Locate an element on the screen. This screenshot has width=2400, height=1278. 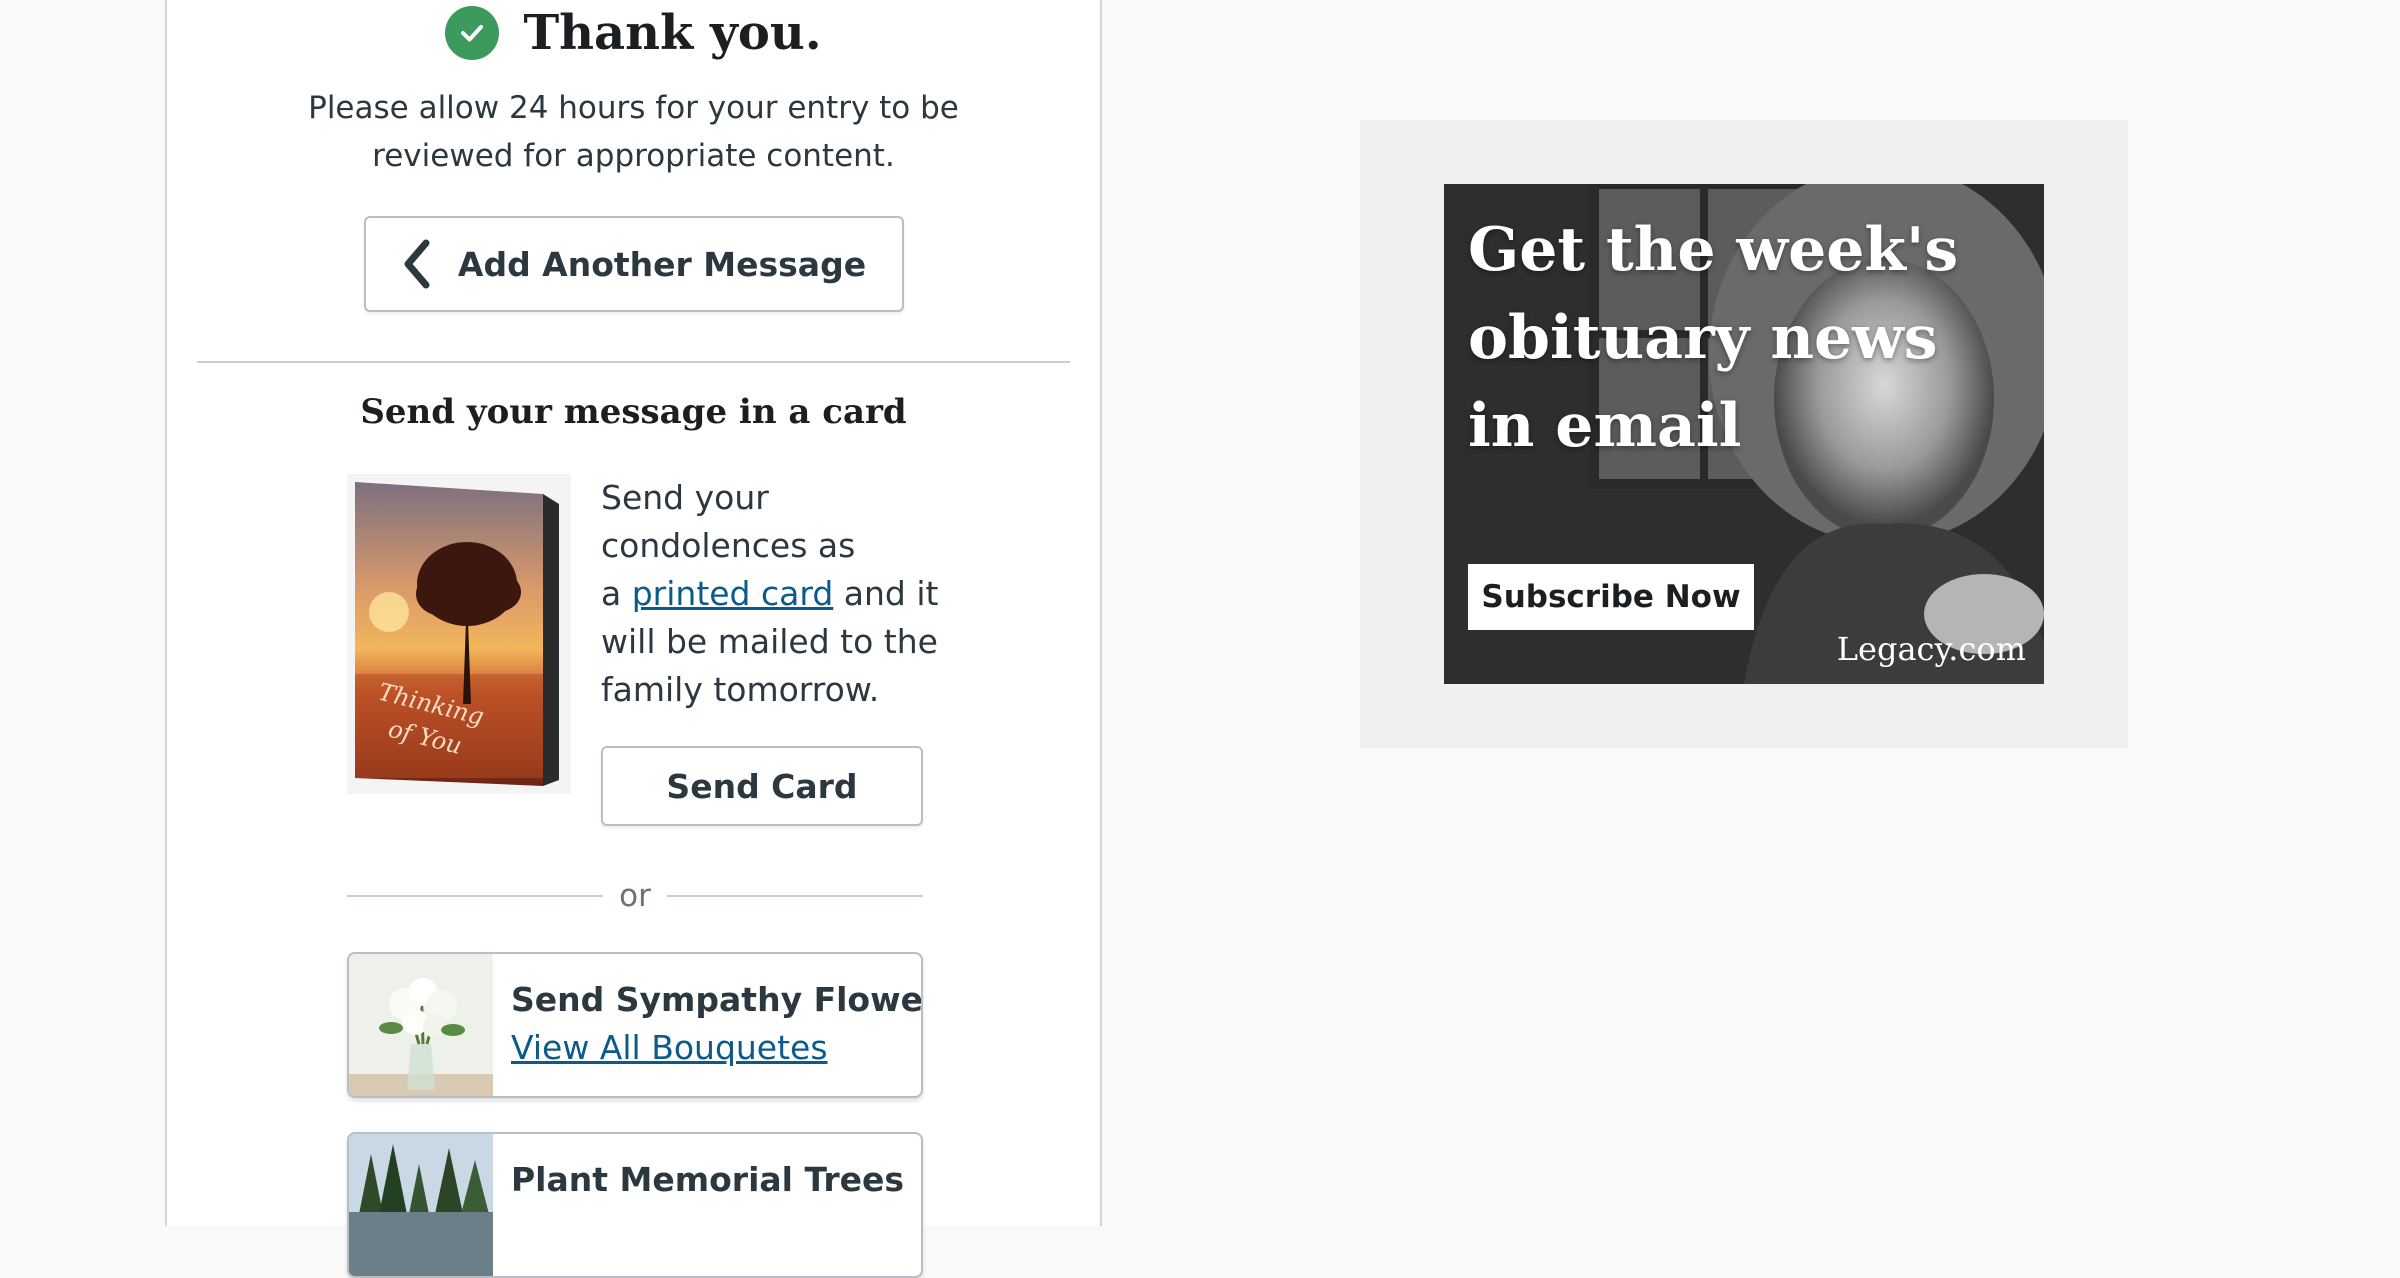
or-separator: or is located at coordinates (635, 896).